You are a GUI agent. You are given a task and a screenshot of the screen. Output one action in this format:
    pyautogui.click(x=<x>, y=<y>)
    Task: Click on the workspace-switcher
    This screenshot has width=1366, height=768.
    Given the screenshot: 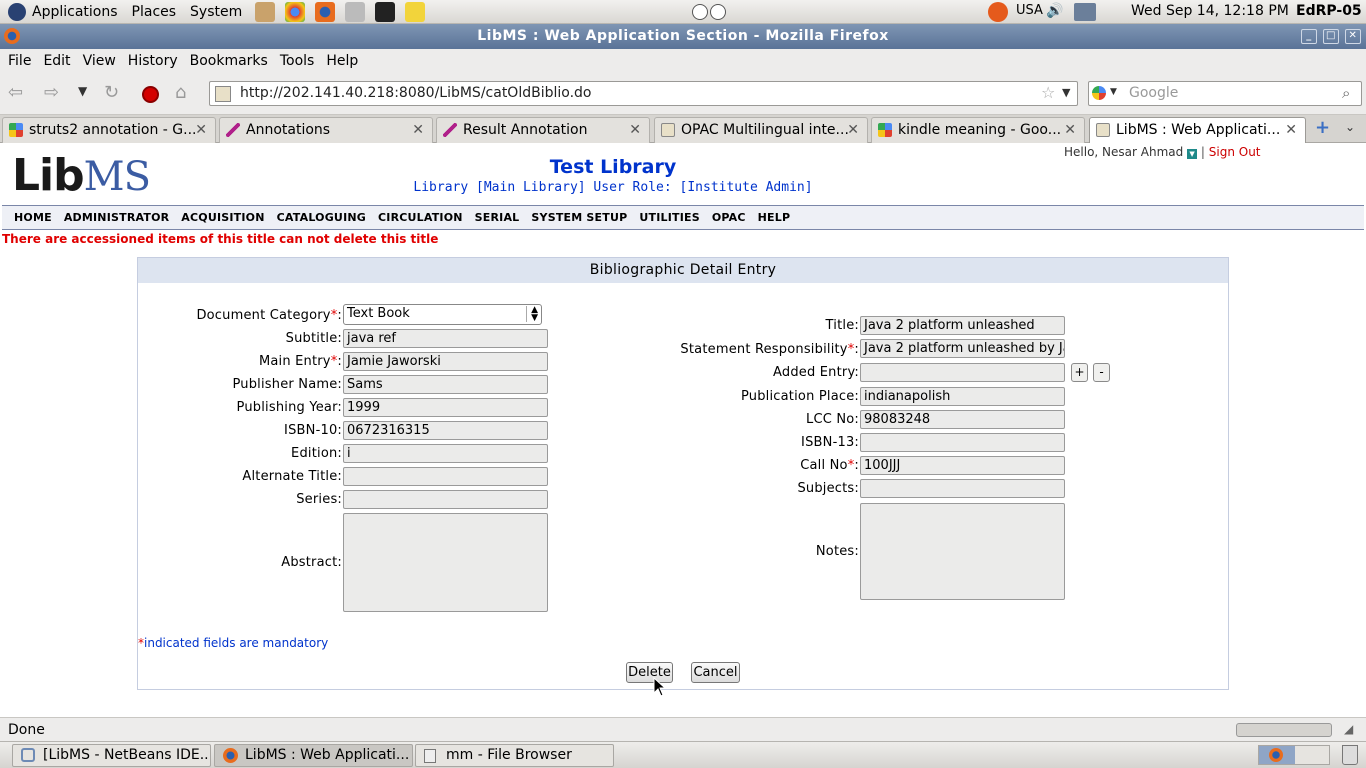 What is the action you would take?
    pyautogui.click(x=1294, y=755)
    